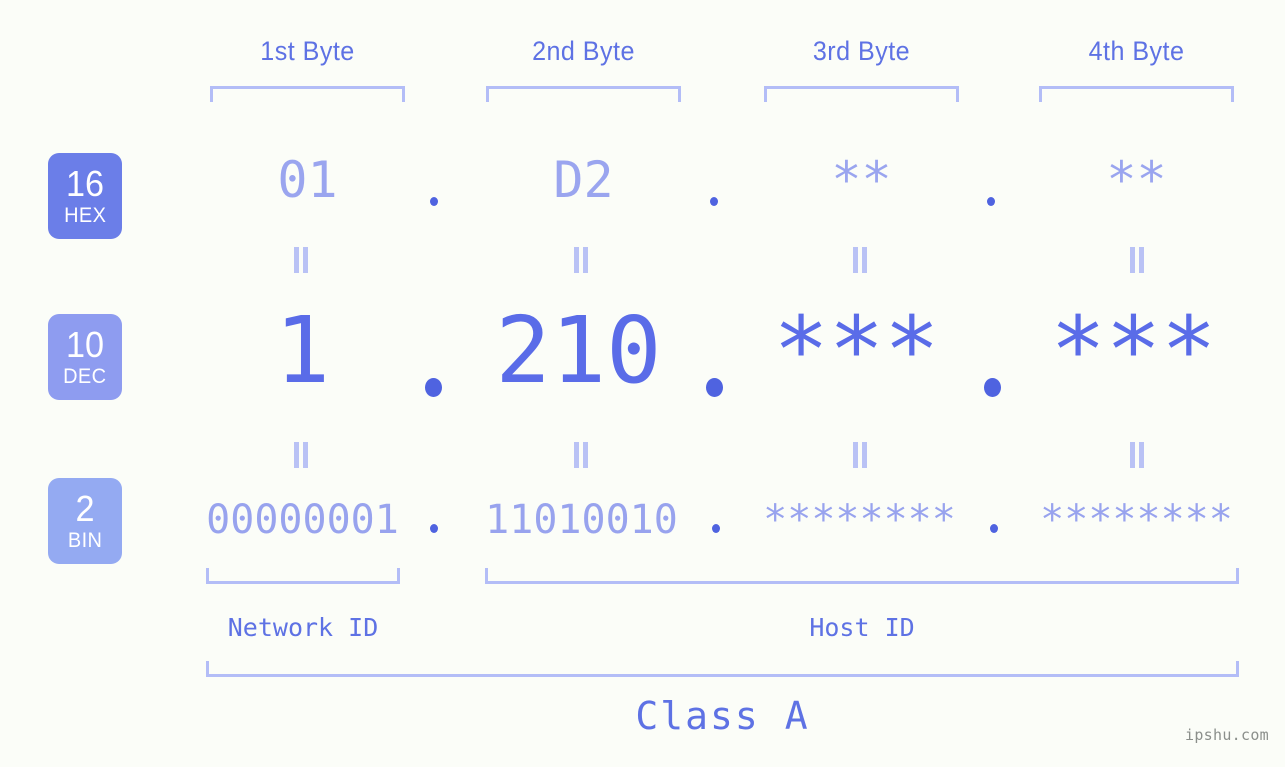  Describe the element at coordinates (1136, 51) in the screenshot. I see `byte-header-4: 4th Byte` at that location.